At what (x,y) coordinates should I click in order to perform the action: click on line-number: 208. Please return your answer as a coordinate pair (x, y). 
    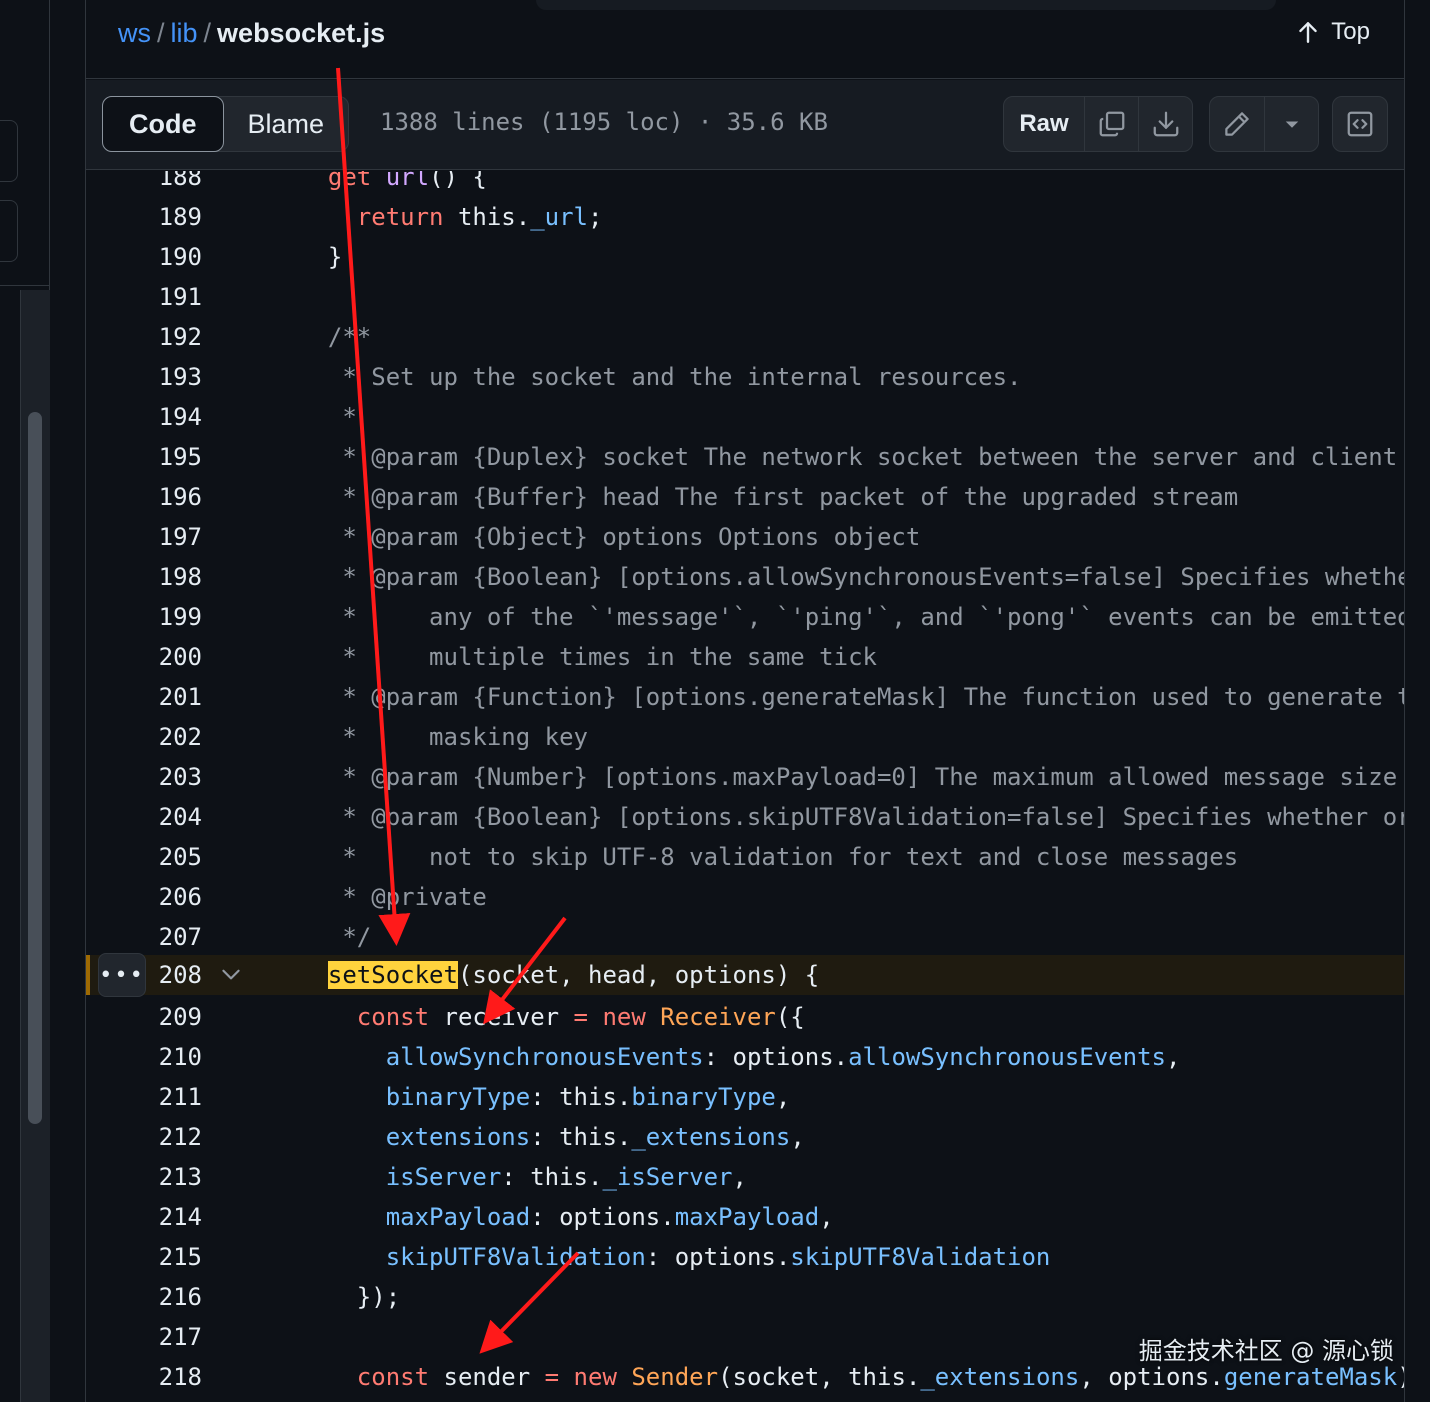
    Looking at the image, I should click on (167, 975).